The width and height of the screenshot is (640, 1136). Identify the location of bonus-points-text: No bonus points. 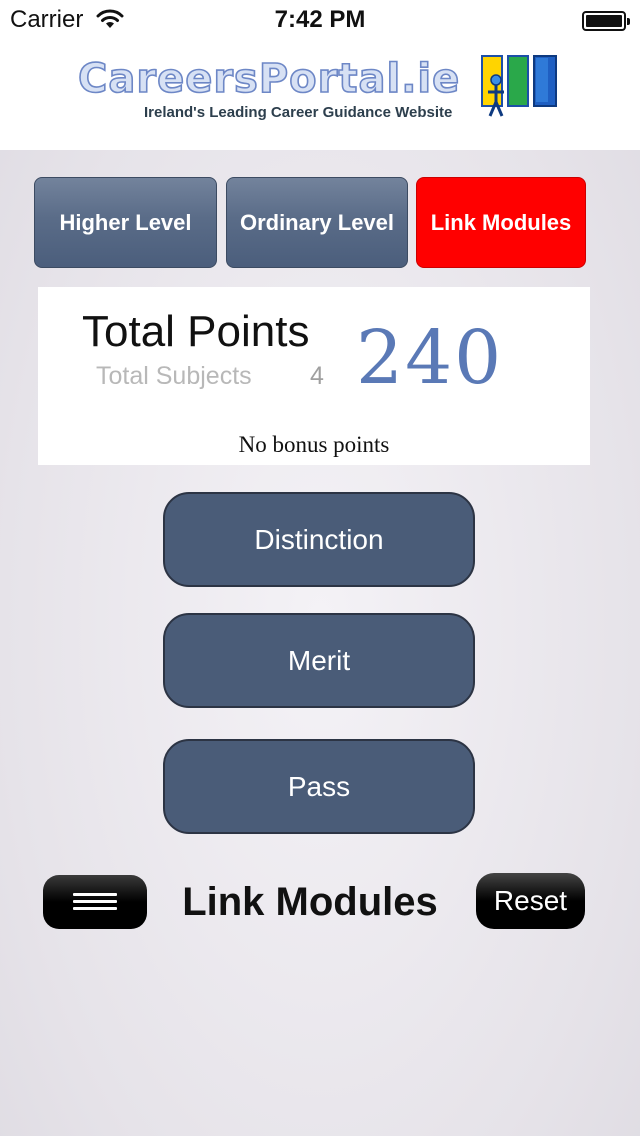
(314, 444).